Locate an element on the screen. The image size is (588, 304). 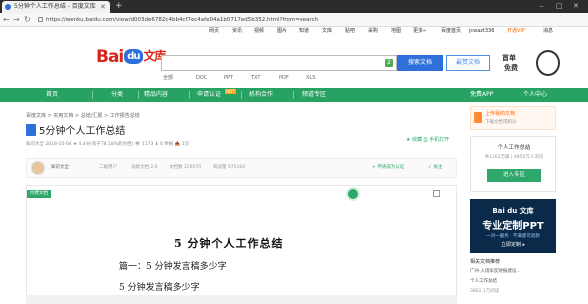
promo-line1: 首单 is located at coordinates (509, 58).